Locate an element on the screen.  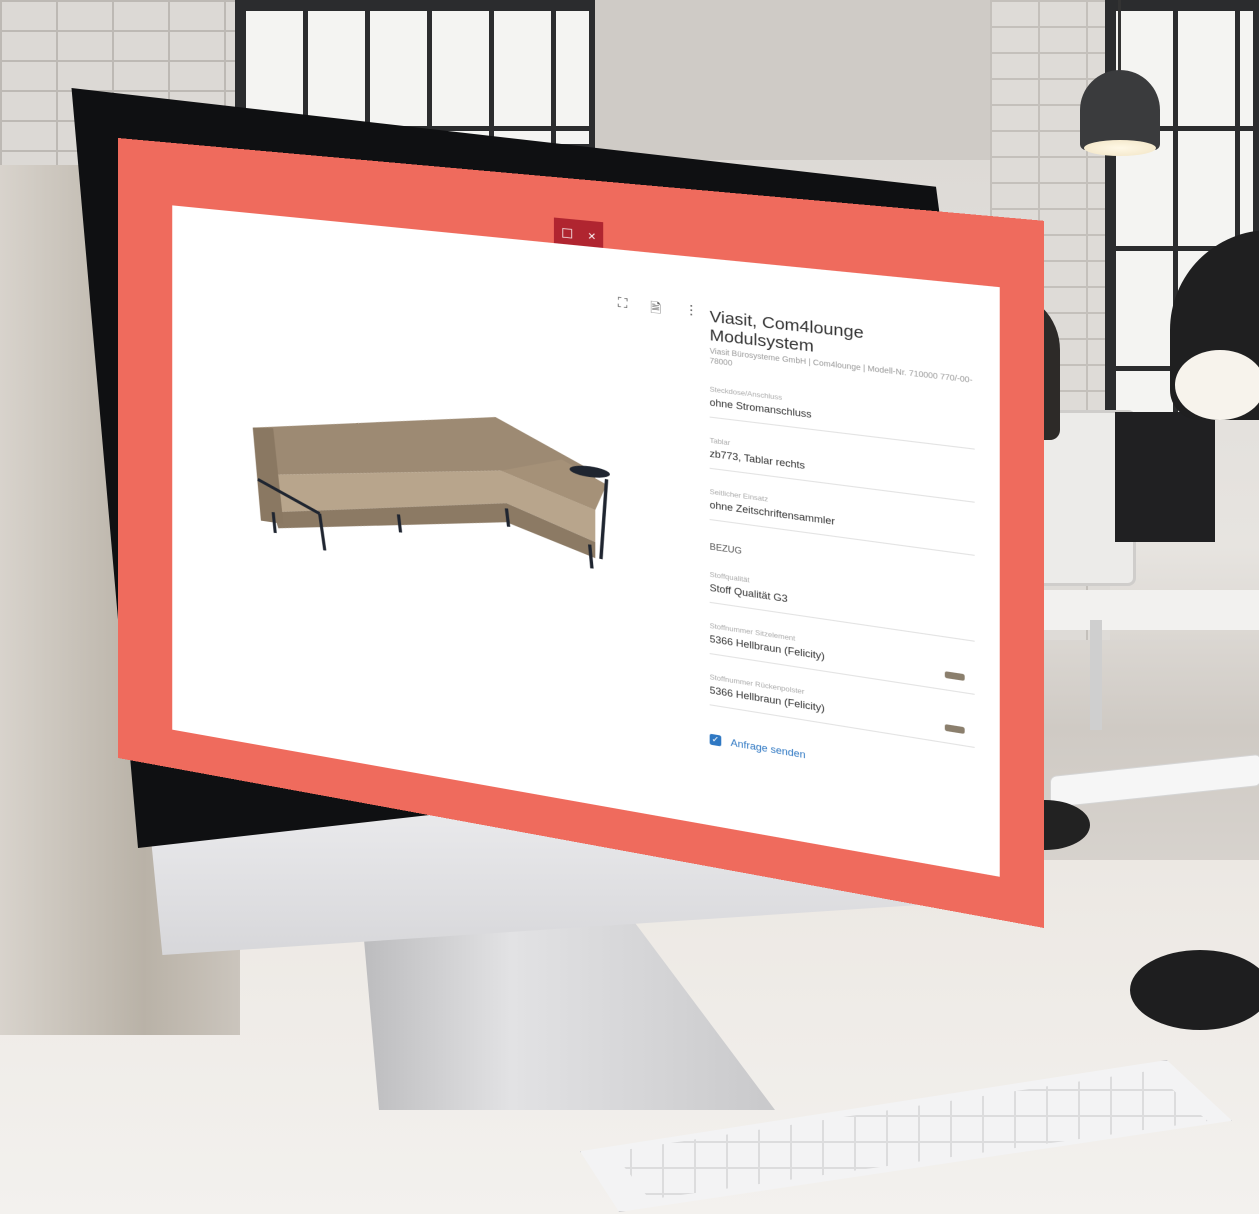
viewer-toolbar: ⛶ 🗎 ⋮ is located at coordinates (658, 310).